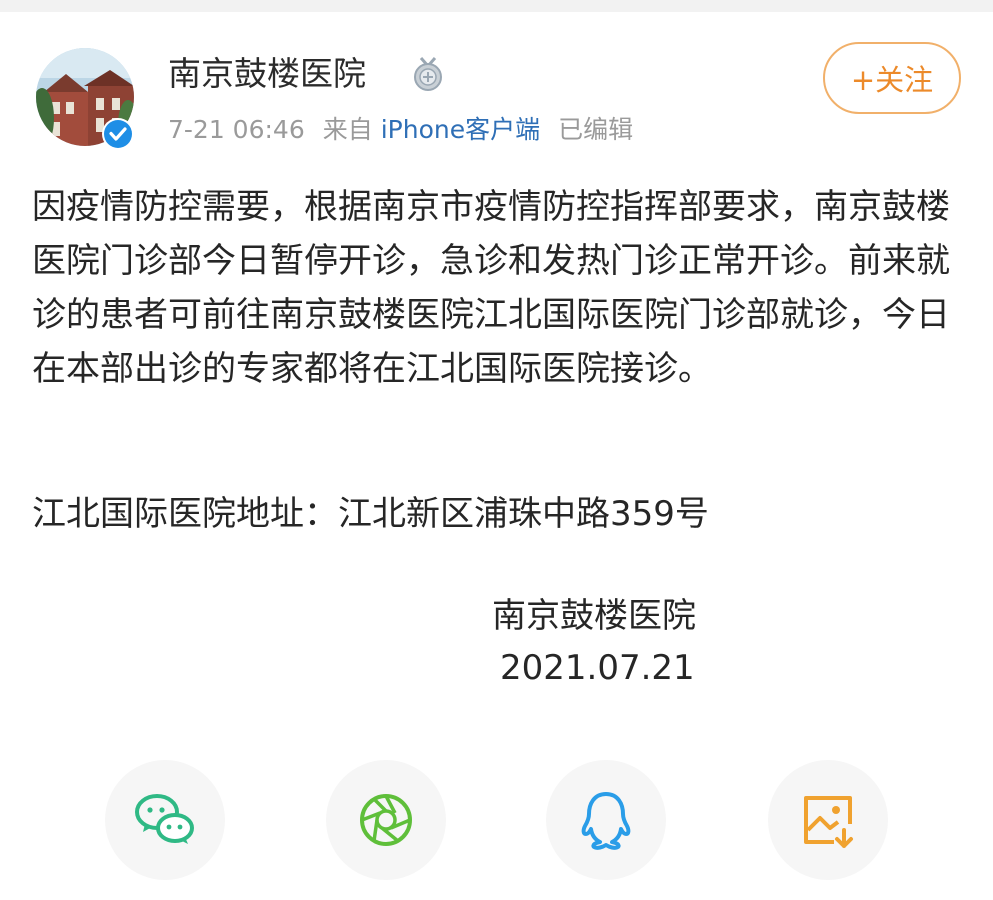  What do you see at coordinates (594, 616) in the screenshot?
I see `signature-name: 南京鼓楼医院` at bounding box center [594, 616].